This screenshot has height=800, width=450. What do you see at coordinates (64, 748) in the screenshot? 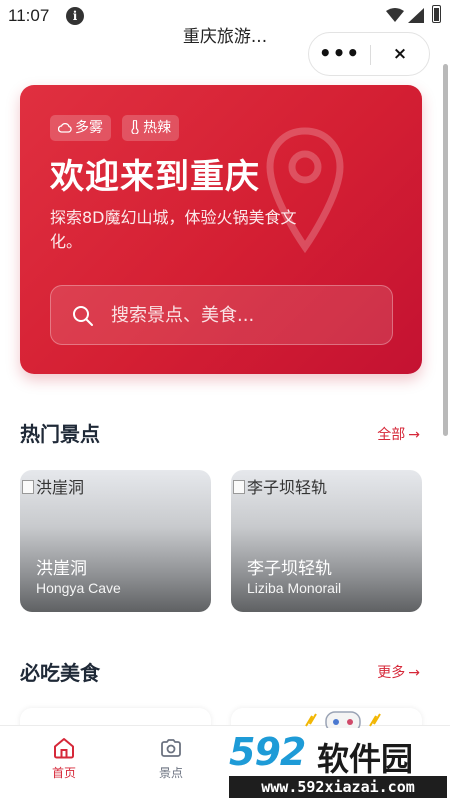
I see `home-icon` at bounding box center [64, 748].